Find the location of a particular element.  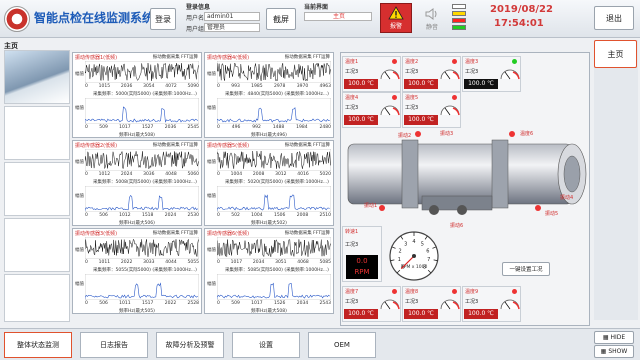

tick-label: 2528 is located at coordinates (193, 303).